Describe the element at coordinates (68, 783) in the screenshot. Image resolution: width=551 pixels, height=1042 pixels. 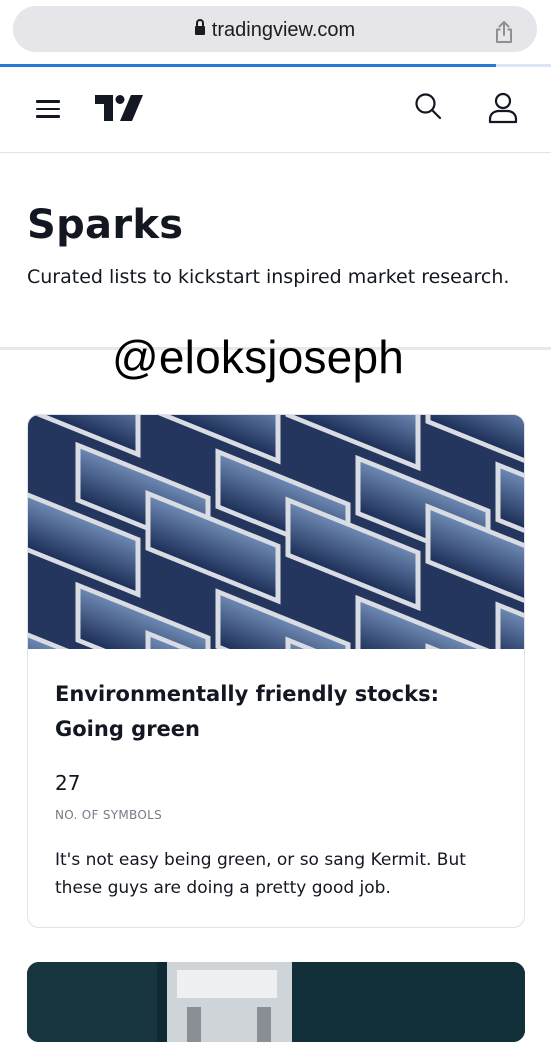
I see `symbol-count: 27` at that location.